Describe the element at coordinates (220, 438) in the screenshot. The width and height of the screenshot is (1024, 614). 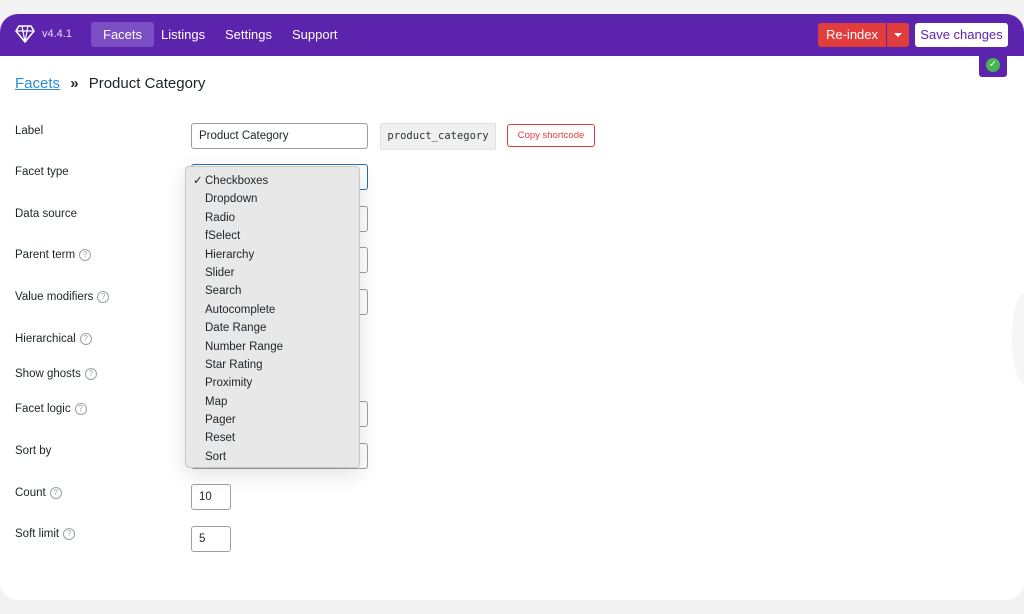
I see `option-label: Reset` at that location.